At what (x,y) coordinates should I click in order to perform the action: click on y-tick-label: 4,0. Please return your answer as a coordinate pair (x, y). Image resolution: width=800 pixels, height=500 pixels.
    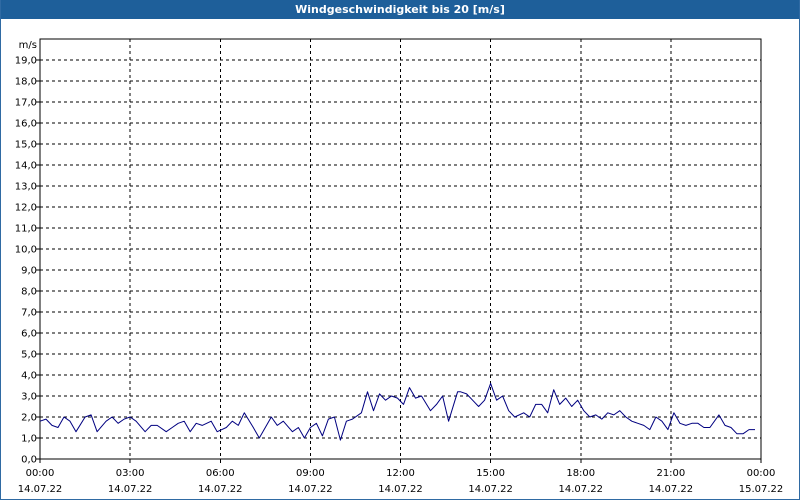
    Looking at the image, I should click on (29, 376).